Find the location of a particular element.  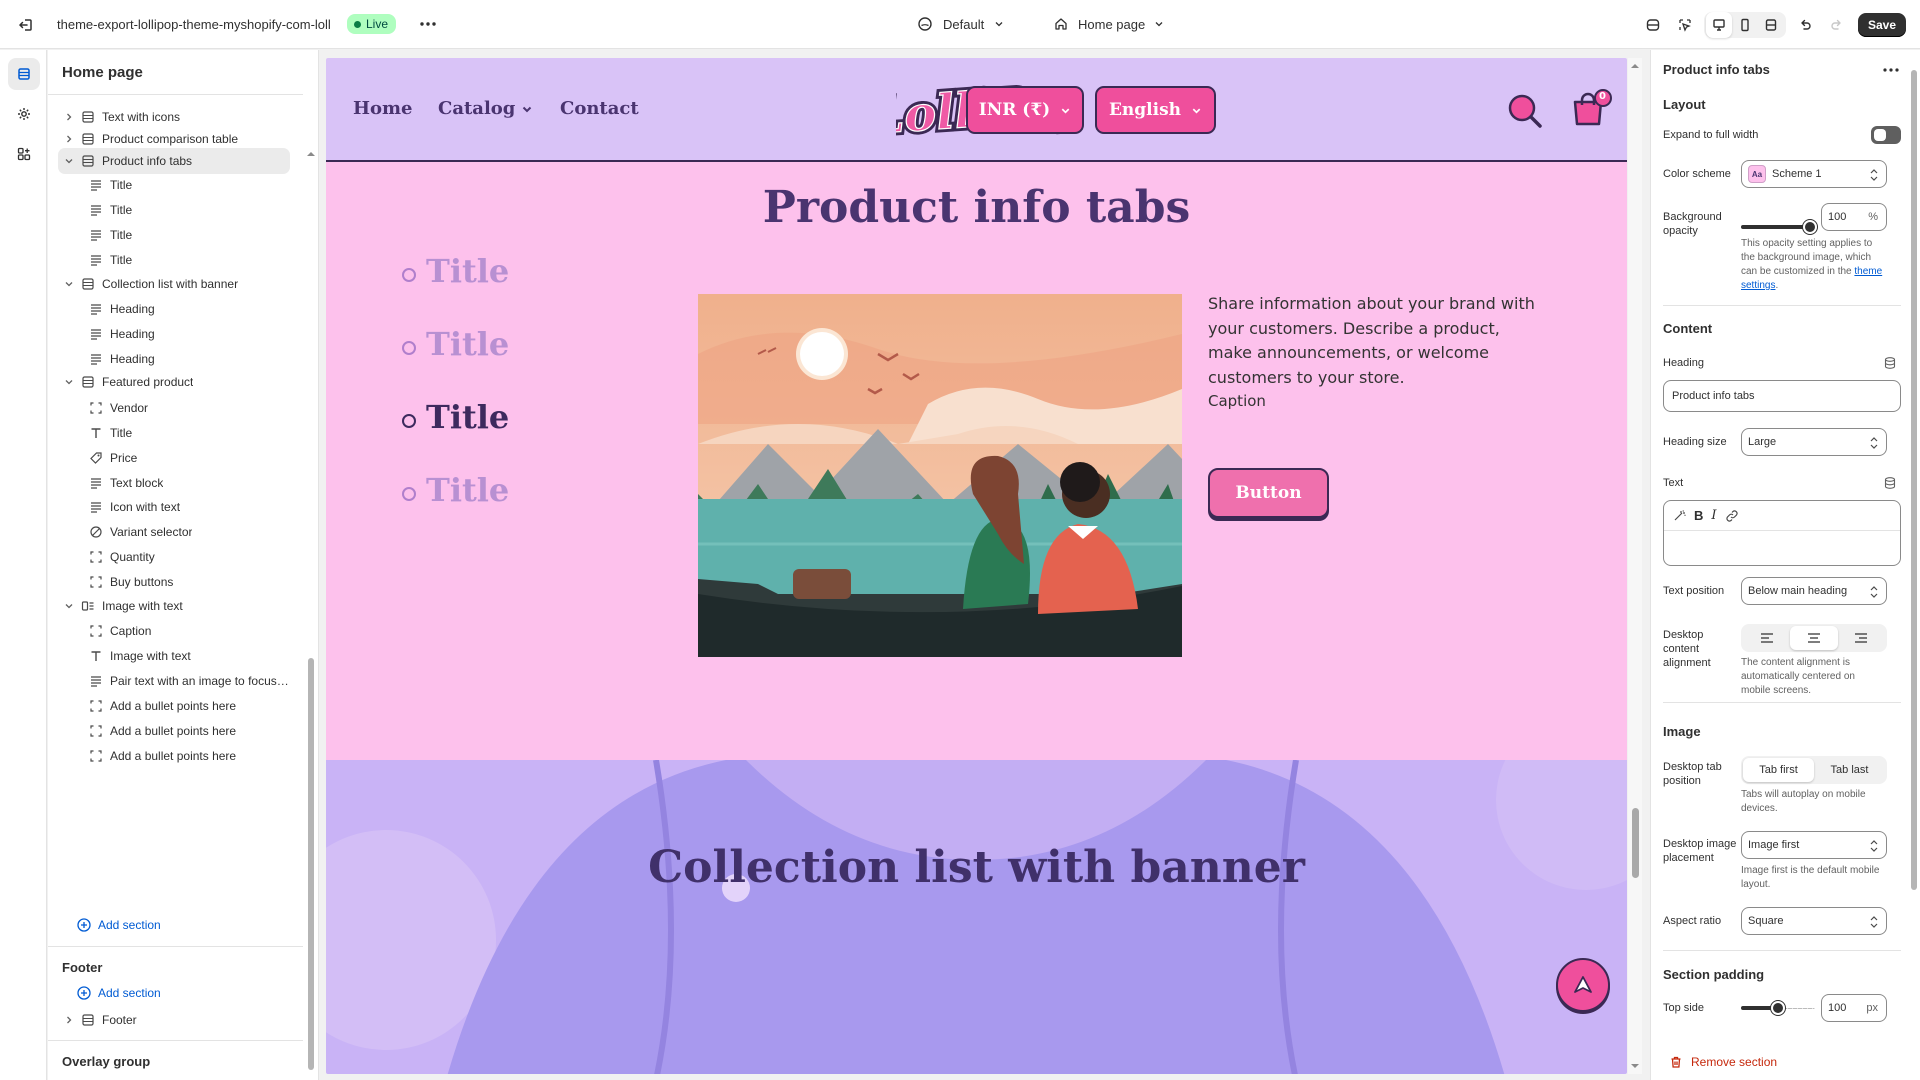

aspect-ratio-select: Square is located at coordinates (1814, 921).